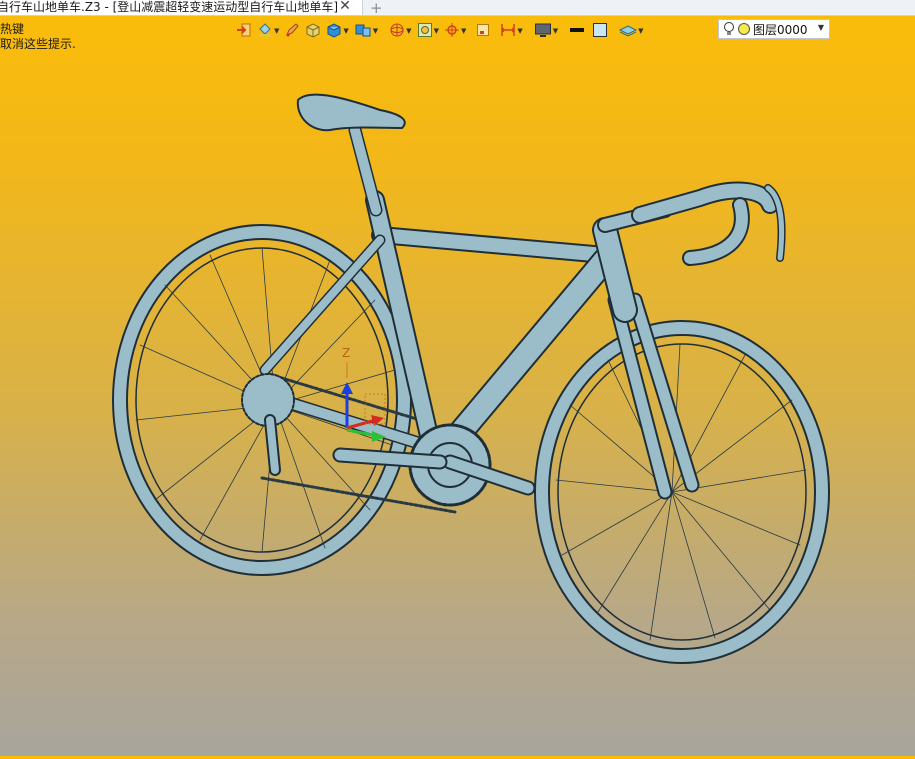 The width and height of the screenshot is (915, 759). Describe the element at coordinates (542, 30) in the screenshot. I see `monitor-icon` at that location.